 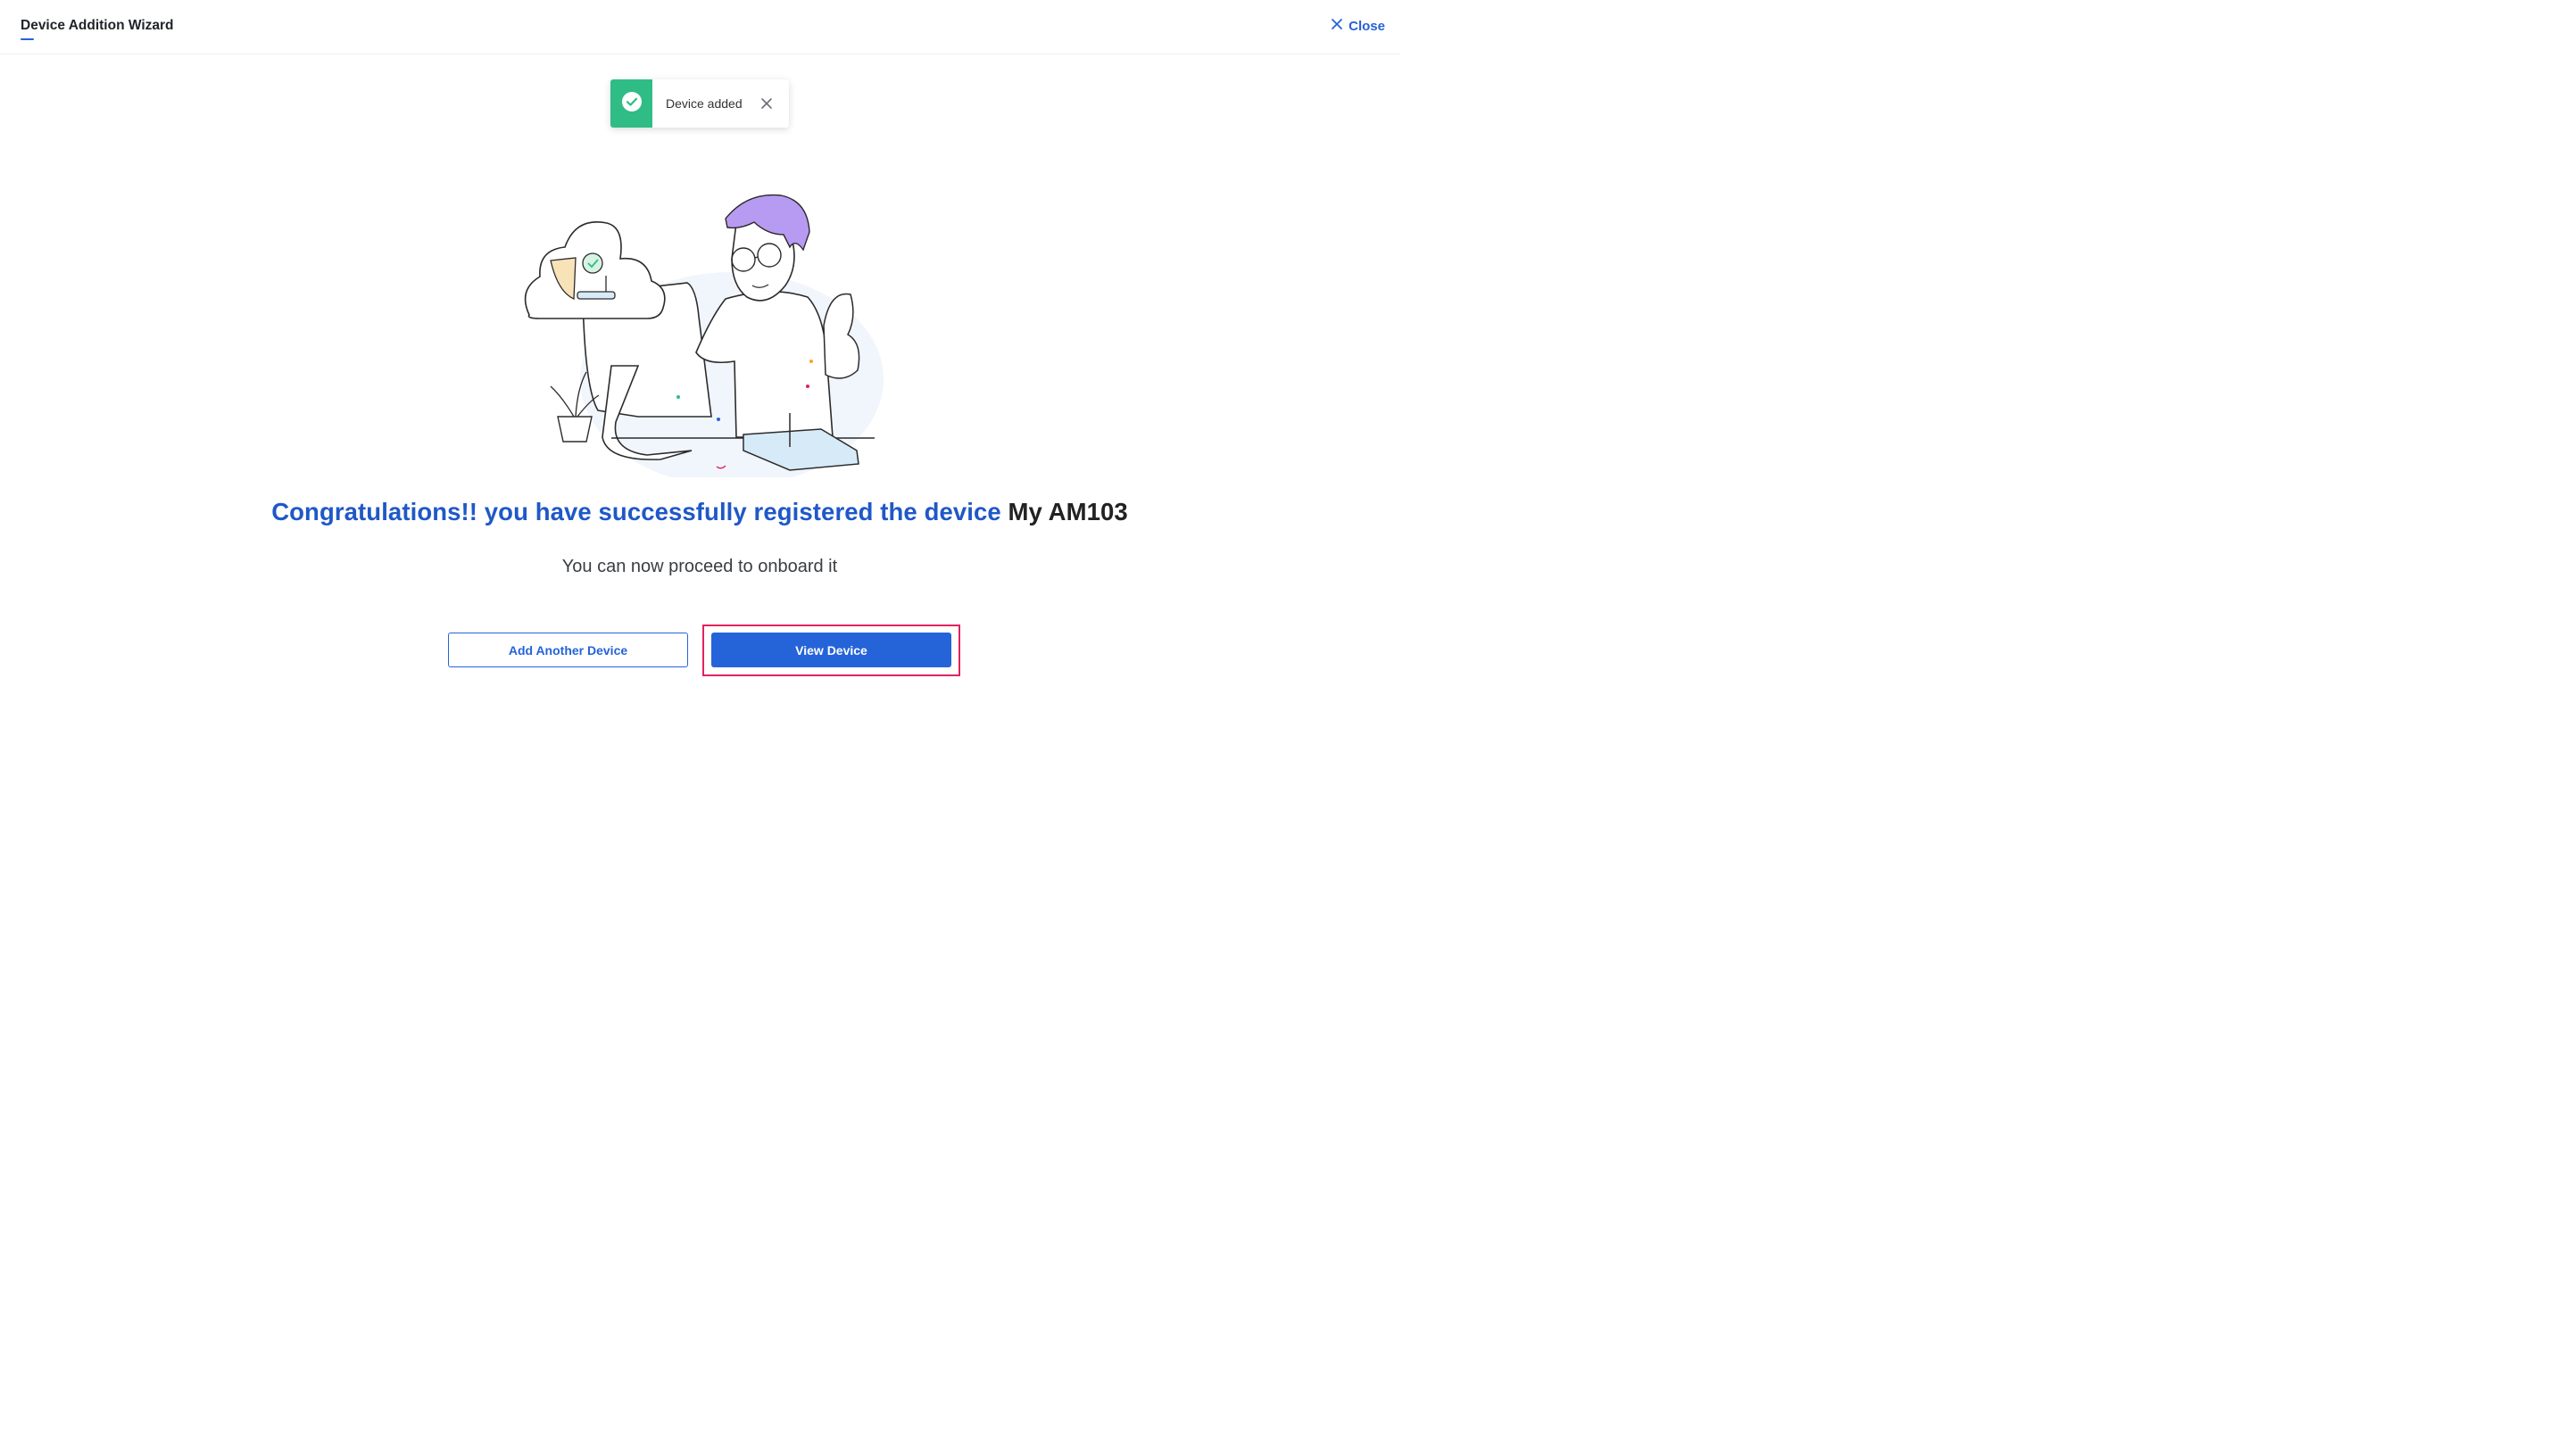 I want to click on close-label: Close, so click(x=1367, y=26).